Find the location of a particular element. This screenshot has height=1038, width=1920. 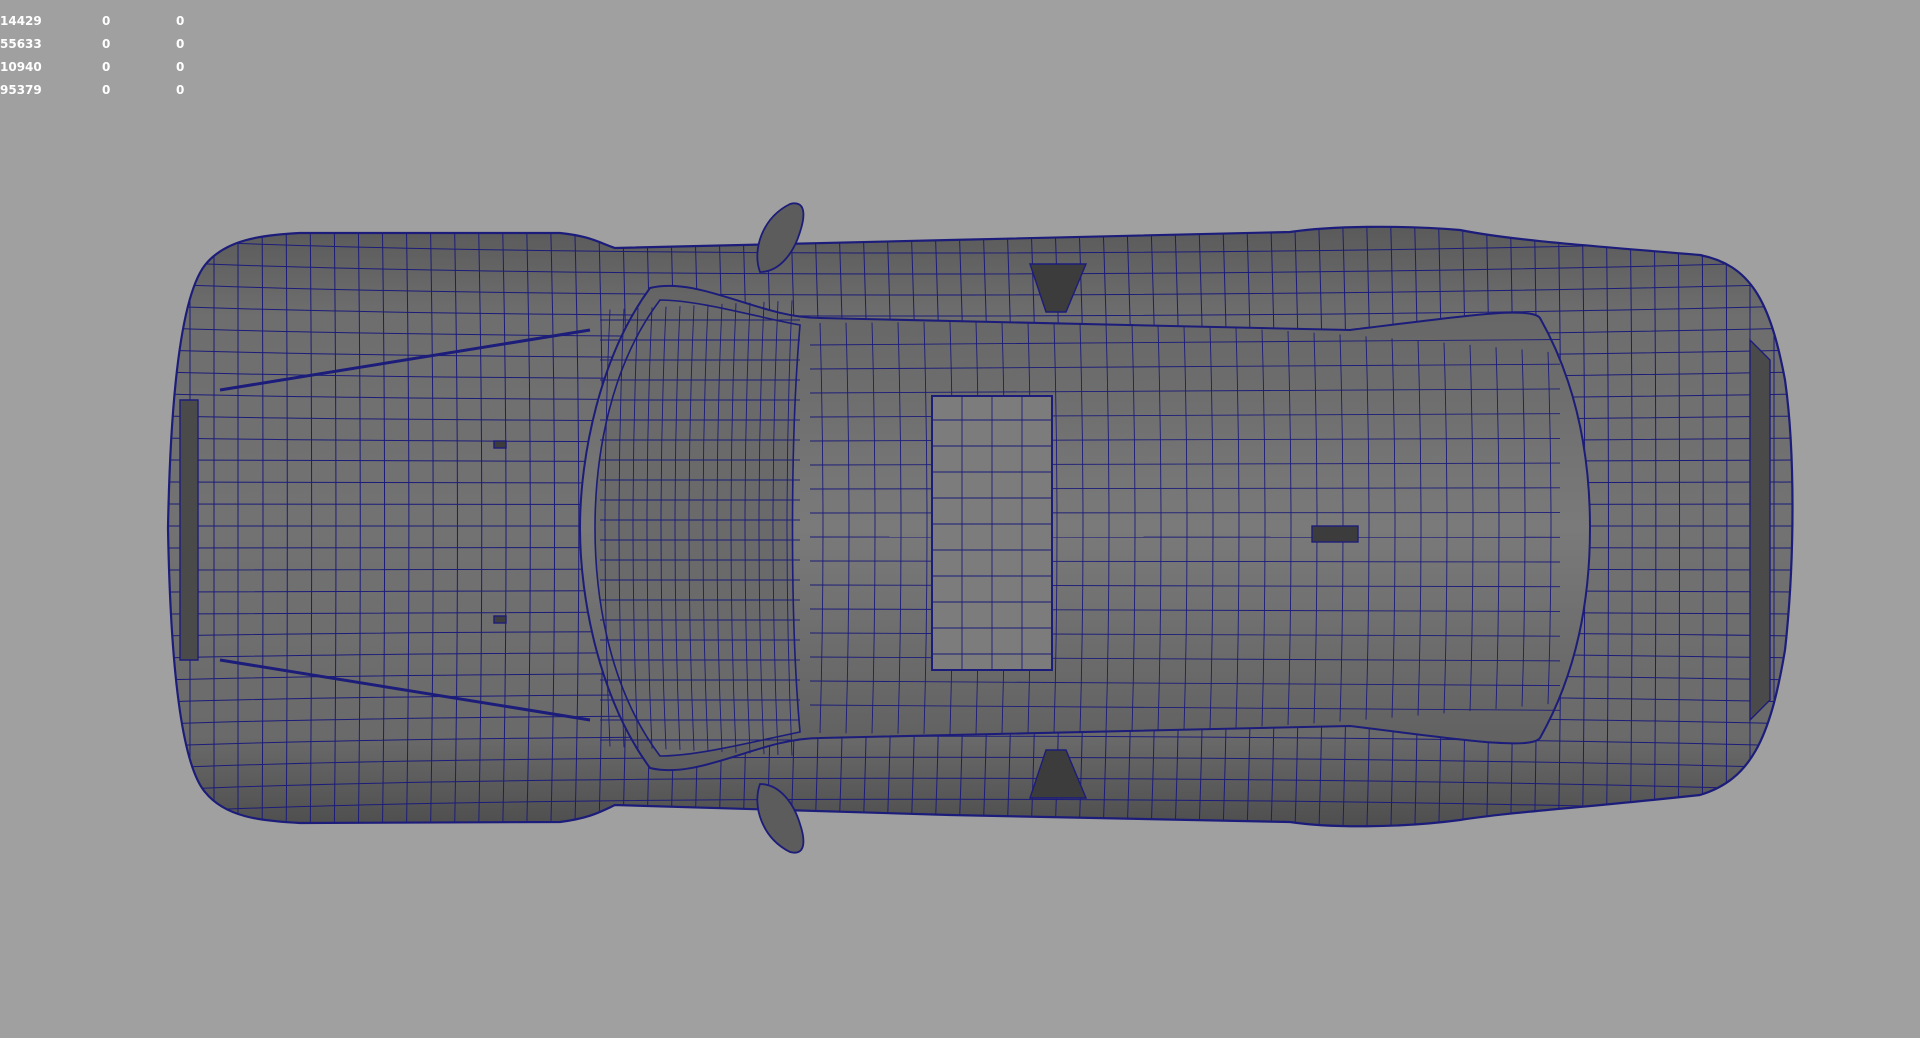

car-windshield-area is located at coordinates (697, 528).